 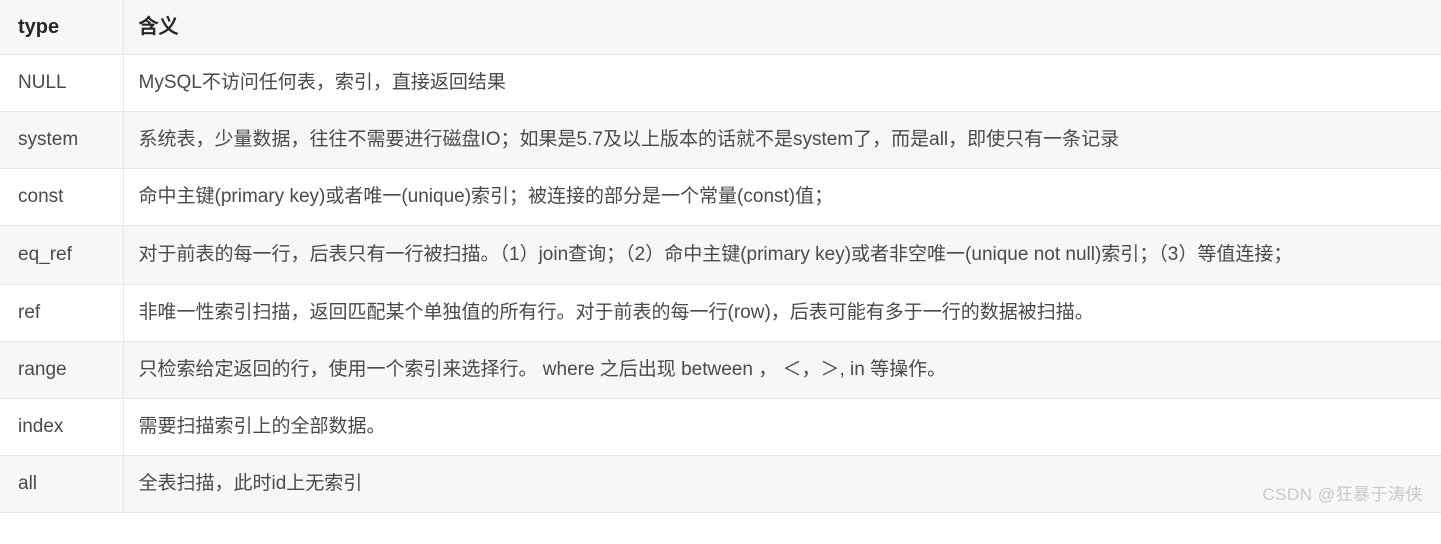 I want to click on cell-desc-all: 全表扫描，此时id上无索引, so click(x=782, y=484).